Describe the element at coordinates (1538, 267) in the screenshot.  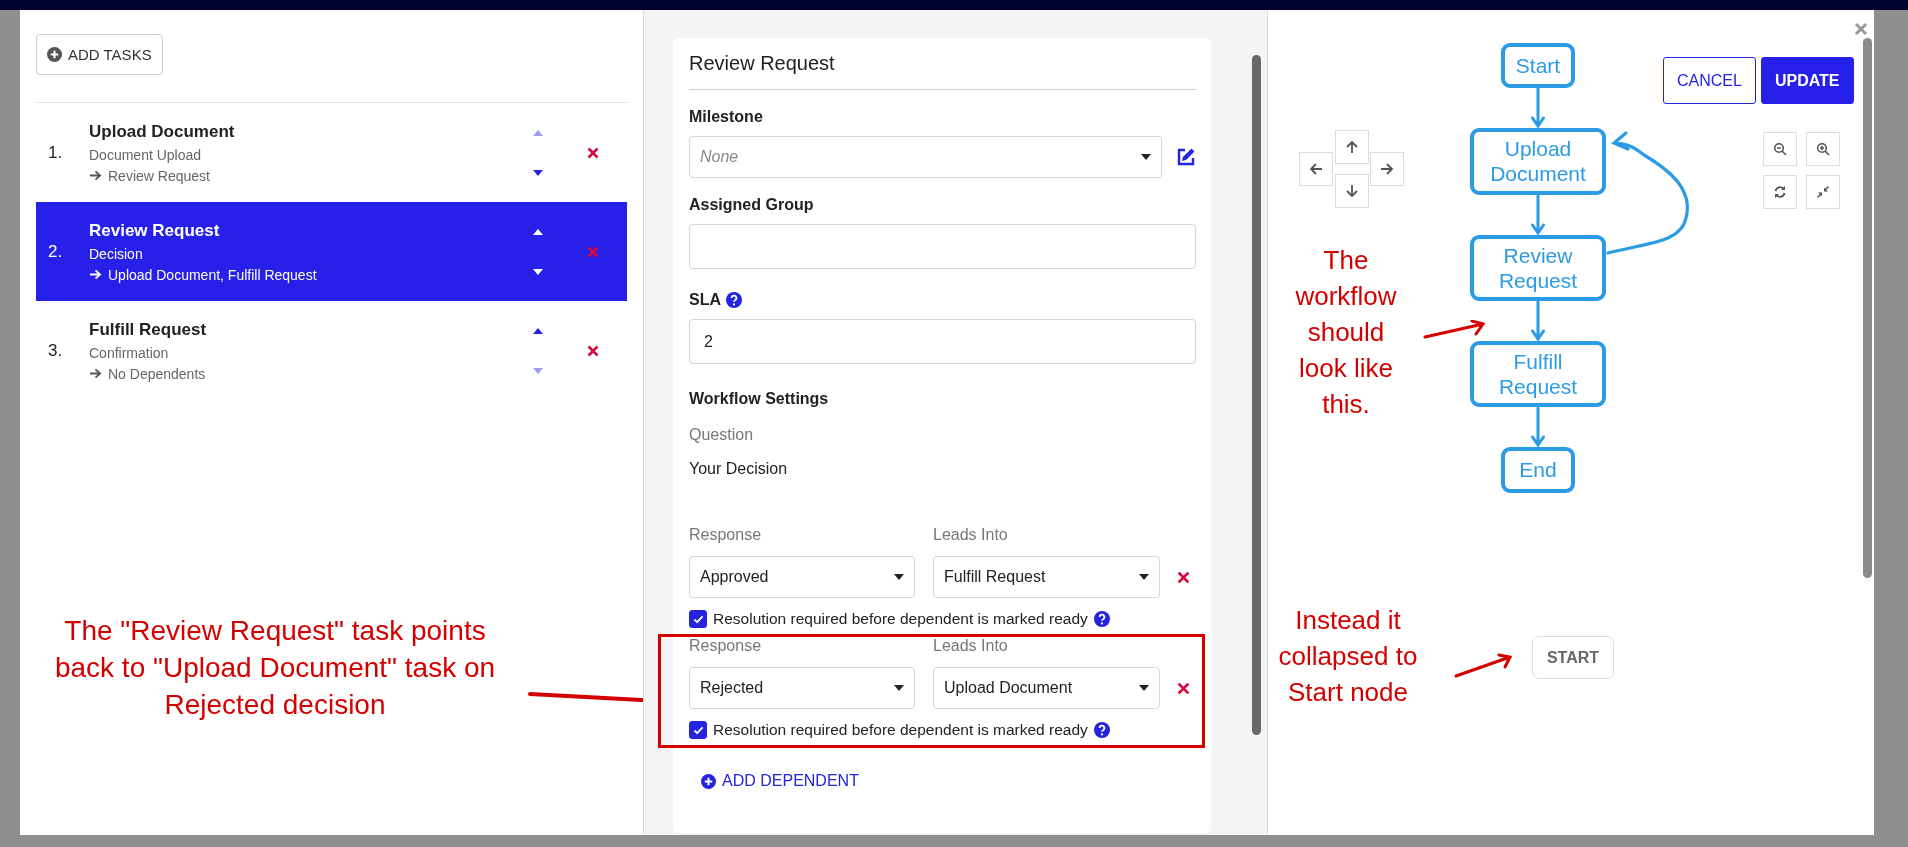
I see `flow-node: Review Request` at that location.